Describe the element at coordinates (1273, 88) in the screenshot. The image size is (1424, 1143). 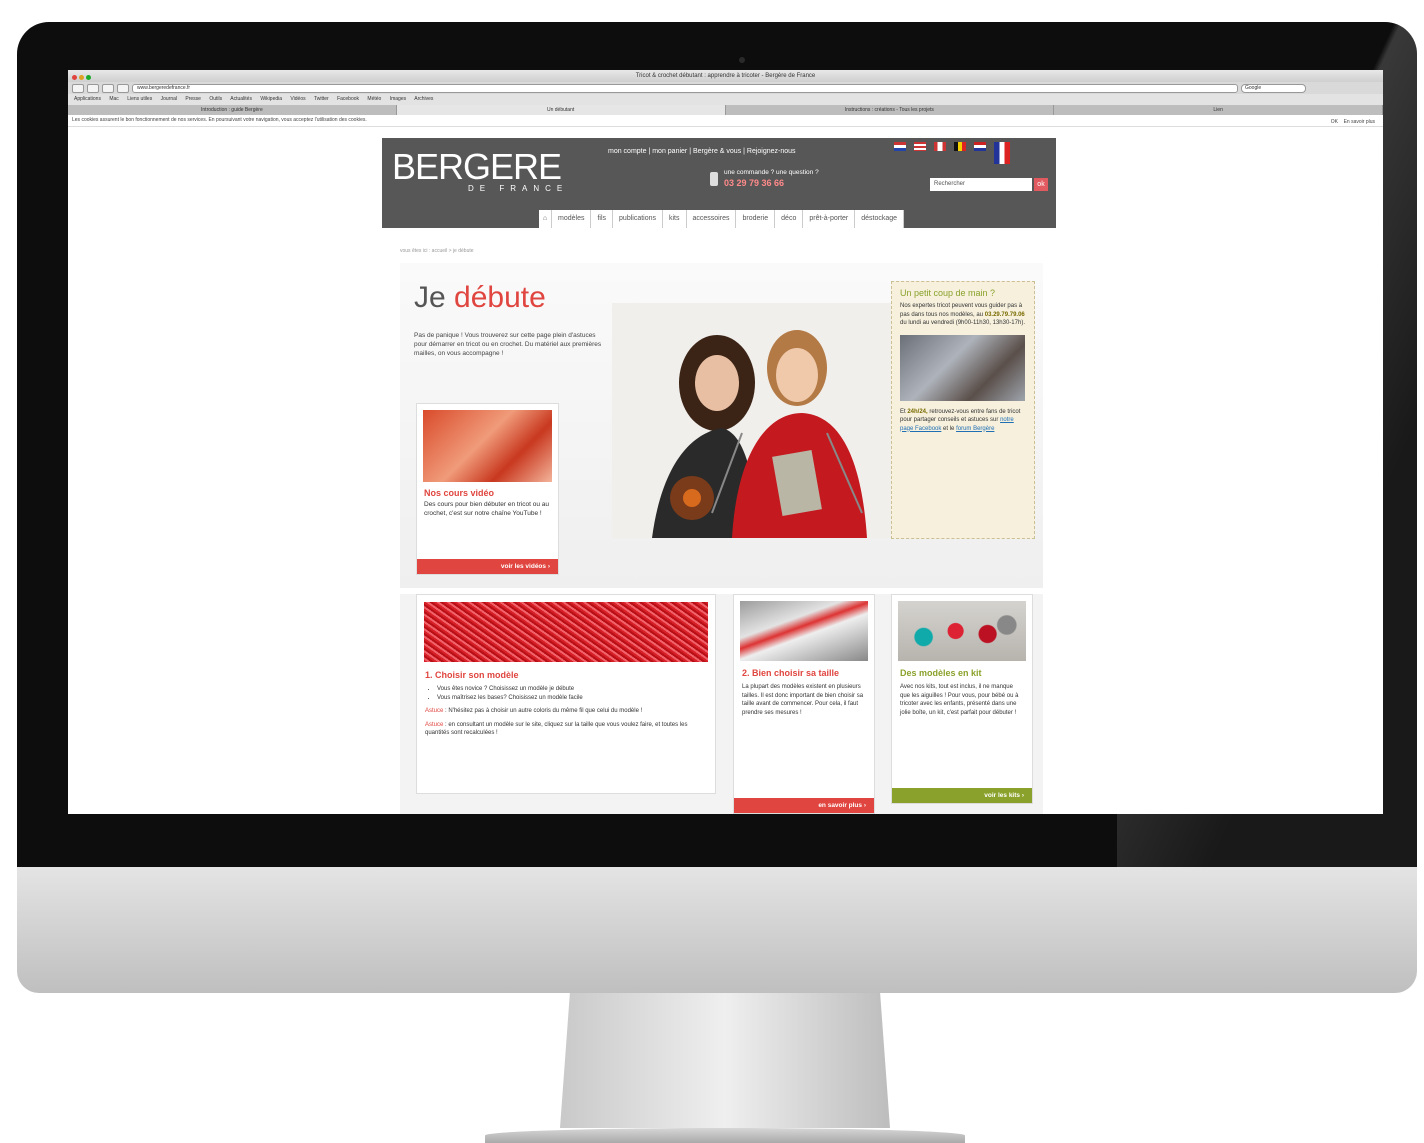
I see `browser-search-field: Google` at that location.